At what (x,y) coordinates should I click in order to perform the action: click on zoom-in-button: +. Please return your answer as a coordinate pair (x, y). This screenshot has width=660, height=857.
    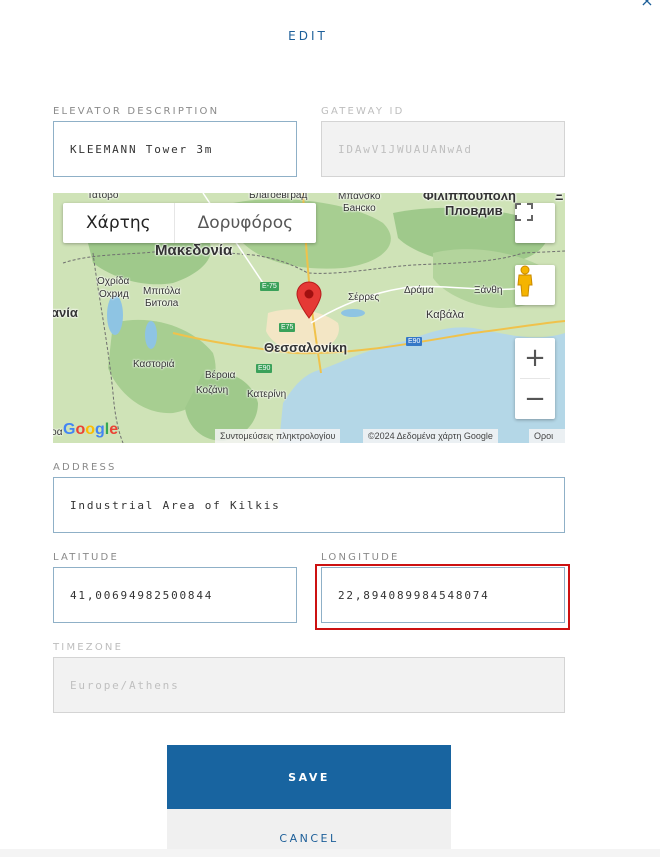
    Looking at the image, I should click on (535, 358).